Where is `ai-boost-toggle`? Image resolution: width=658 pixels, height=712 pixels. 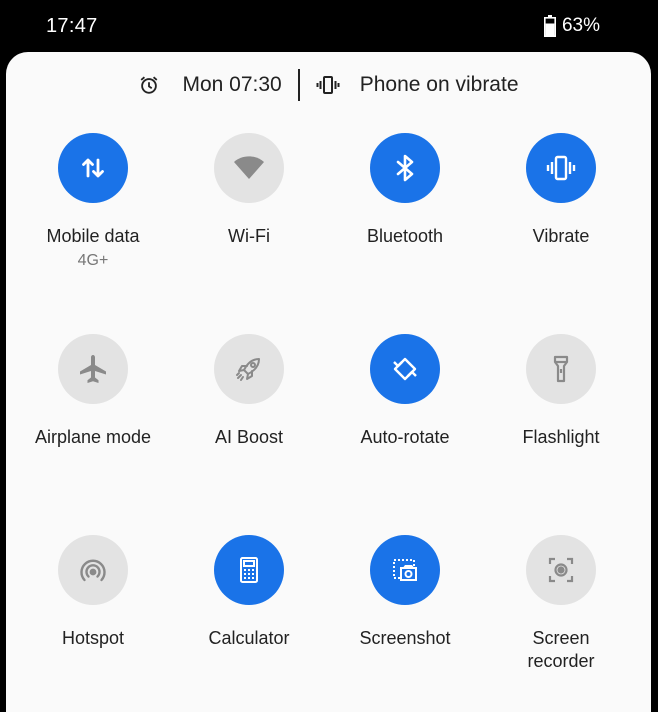
ai-boost-toggle is located at coordinates (249, 369).